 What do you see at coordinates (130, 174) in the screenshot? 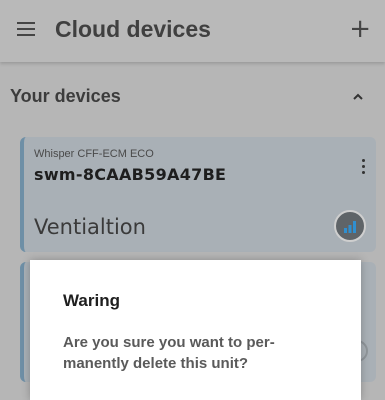
I see `device-id: swm-8CAAB59A47BE` at bounding box center [130, 174].